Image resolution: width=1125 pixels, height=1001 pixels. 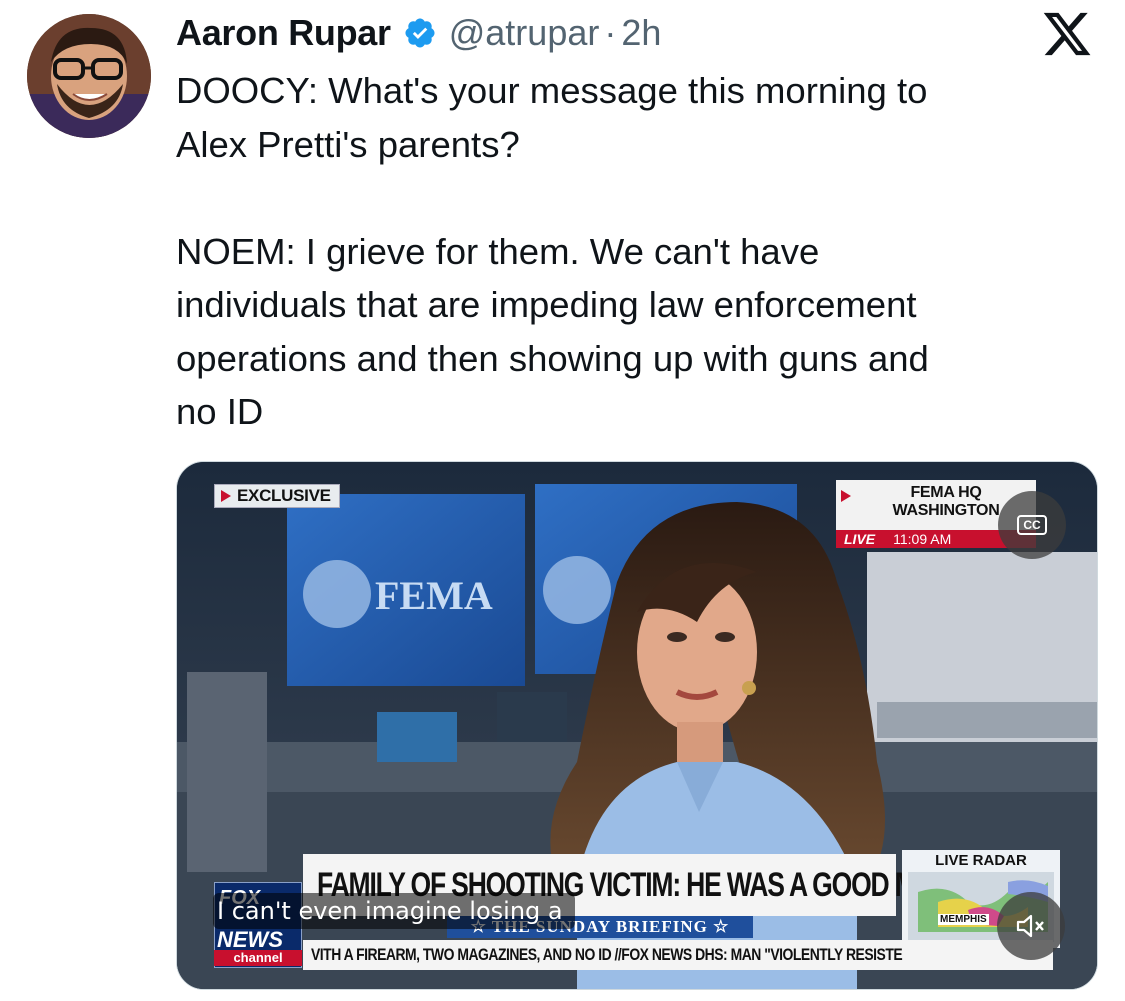 I want to click on live-label: LIVE, so click(x=860, y=539).